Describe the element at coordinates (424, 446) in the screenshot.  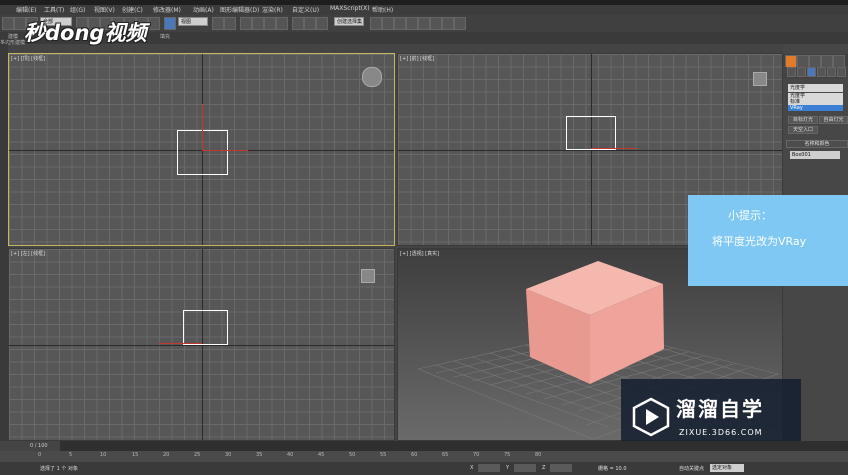
I see `time-slider: 0 / 100` at that location.